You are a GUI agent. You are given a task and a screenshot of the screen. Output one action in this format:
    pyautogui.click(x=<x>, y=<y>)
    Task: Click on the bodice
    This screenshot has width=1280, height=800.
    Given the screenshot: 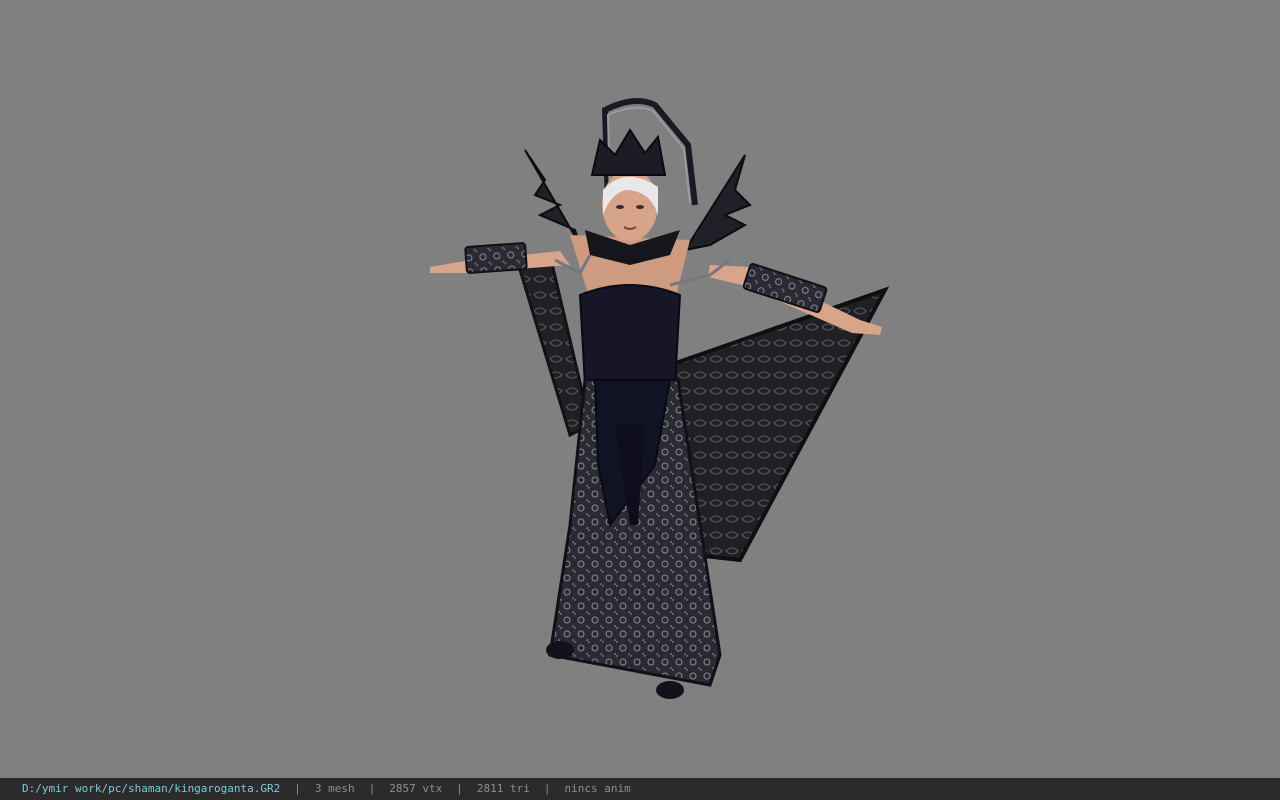 What is the action you would take?
    pyautogui.click(x=630, y=335)
    